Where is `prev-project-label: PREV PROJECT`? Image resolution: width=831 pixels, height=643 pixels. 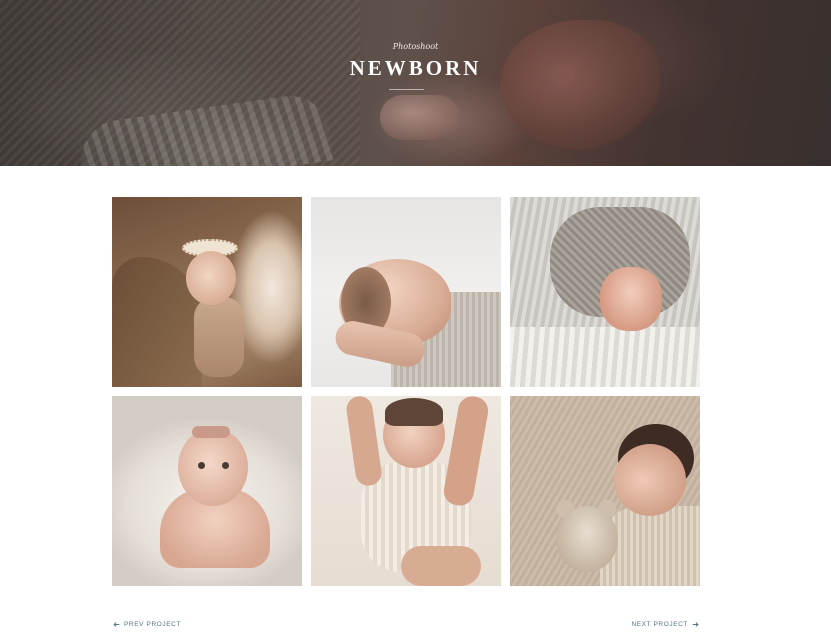
prev-project-label: PREV PROJECT is located at coordinates (153, 624).